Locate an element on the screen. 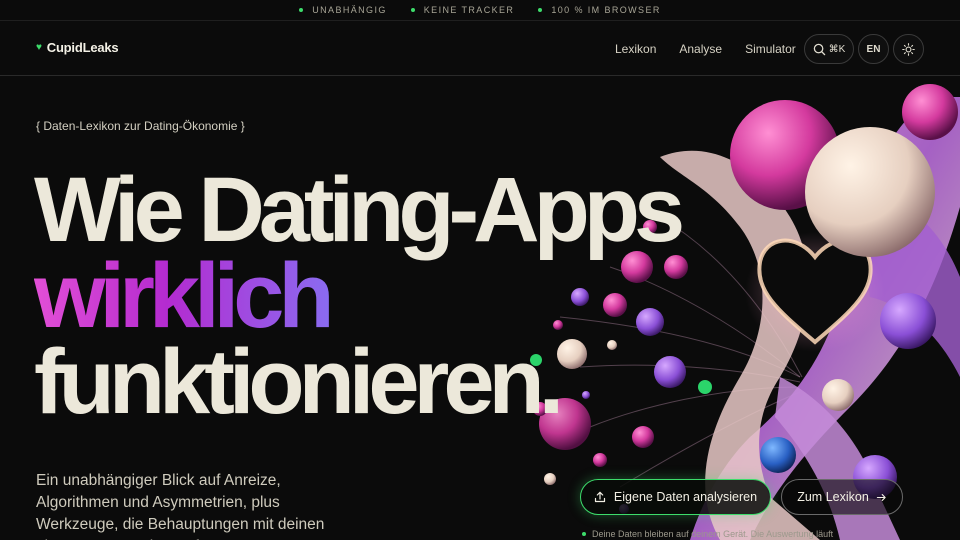  announcement-item: 100 % IM BROWSER is located at coordinates (599, 10).